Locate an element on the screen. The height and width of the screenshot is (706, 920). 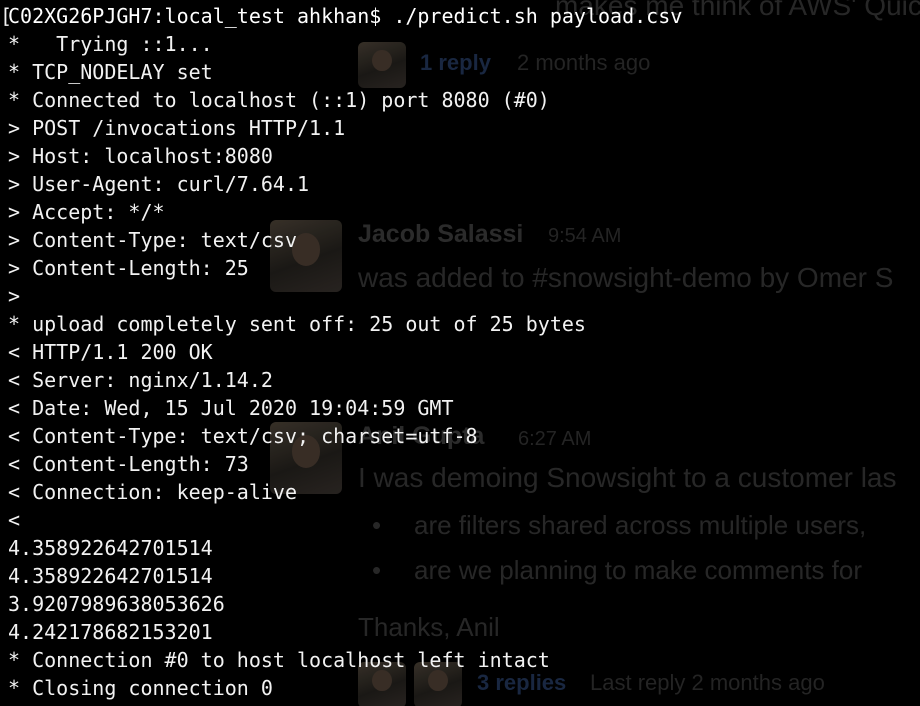
terminal-line: < is located at coordinates (14, 520).